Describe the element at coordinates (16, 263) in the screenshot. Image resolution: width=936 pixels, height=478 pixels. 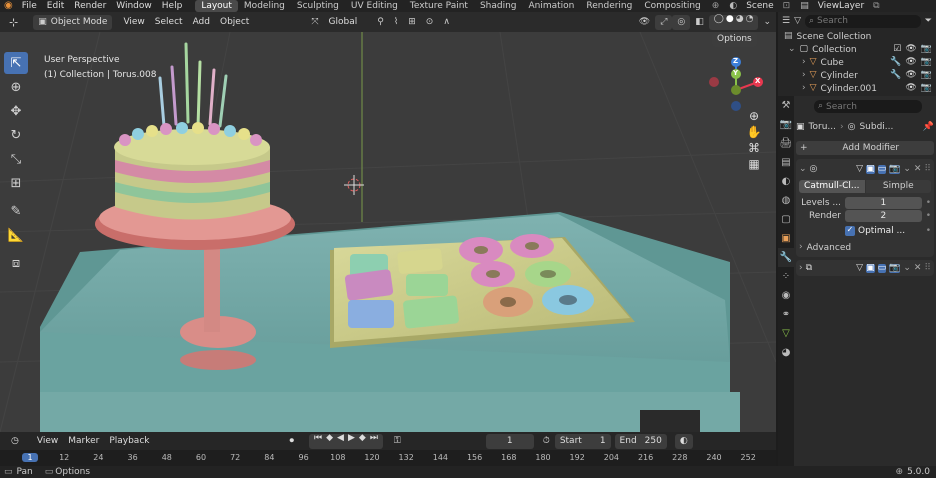
I see `add-cube-tool: ⧈` at that location.